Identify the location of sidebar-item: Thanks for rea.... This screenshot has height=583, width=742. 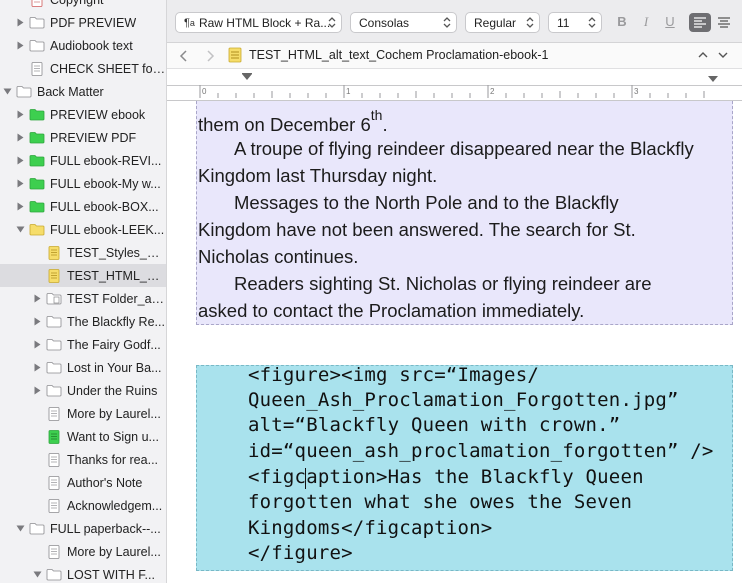
(83, 459).